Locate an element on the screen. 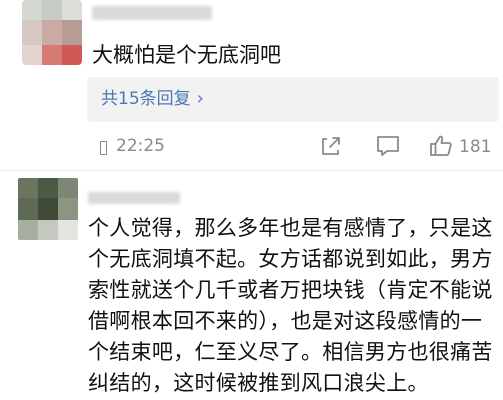  comment2-avatar is located at coordinates (48, 209).